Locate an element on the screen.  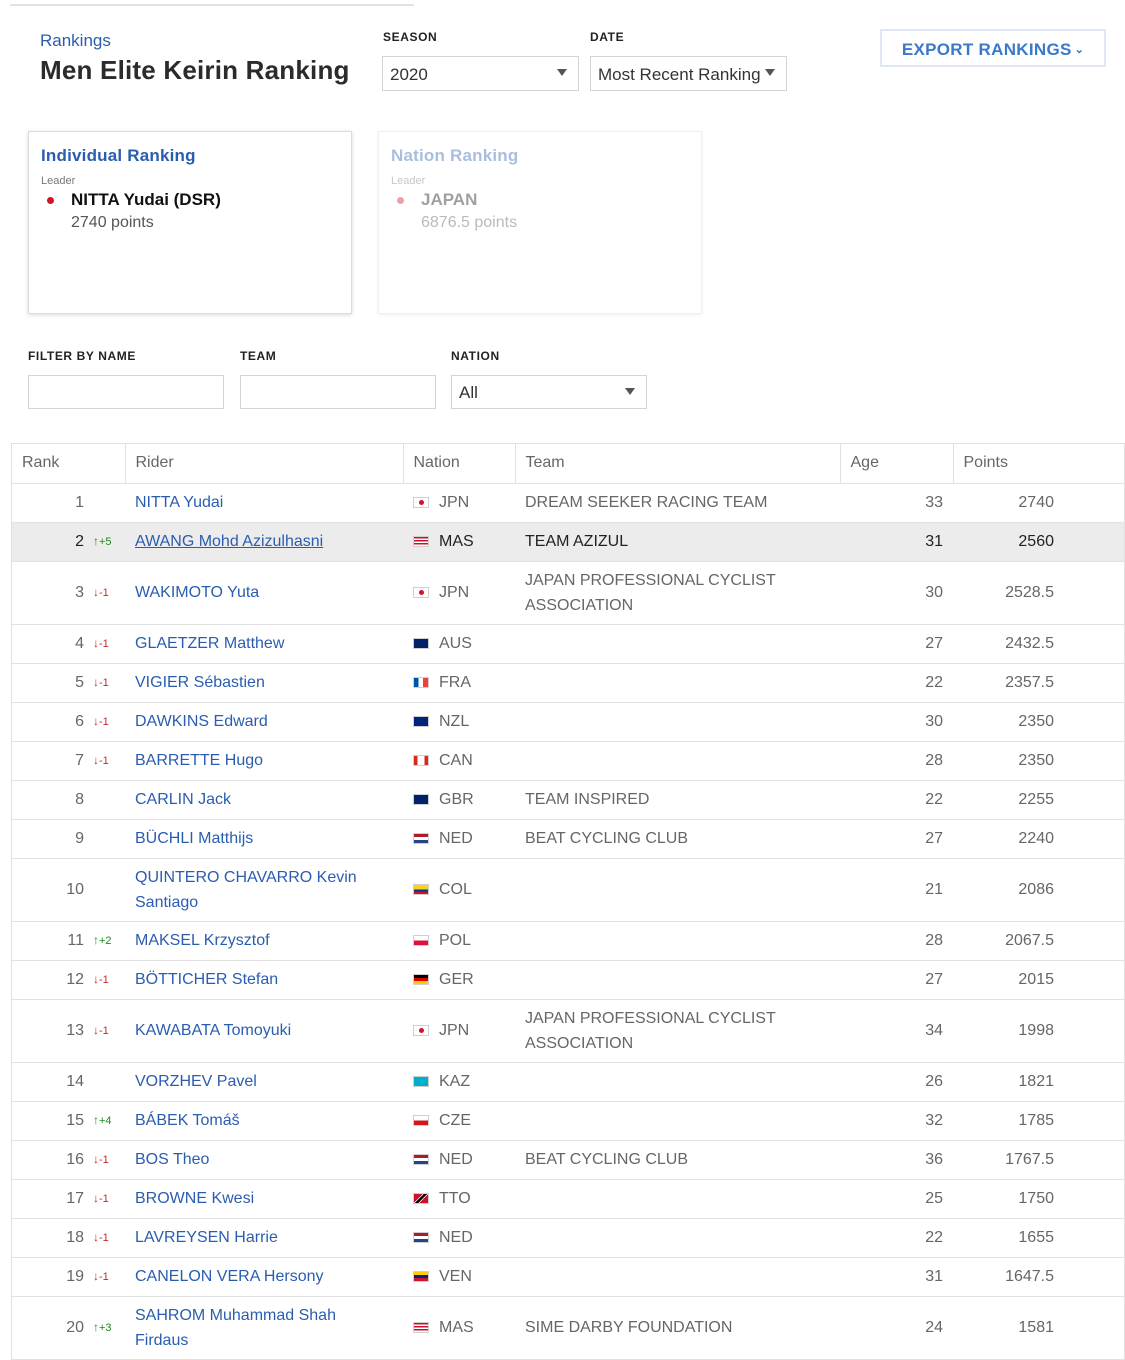
rank-cell: 16 ↓-1 is located at coordinates (68, 1160).